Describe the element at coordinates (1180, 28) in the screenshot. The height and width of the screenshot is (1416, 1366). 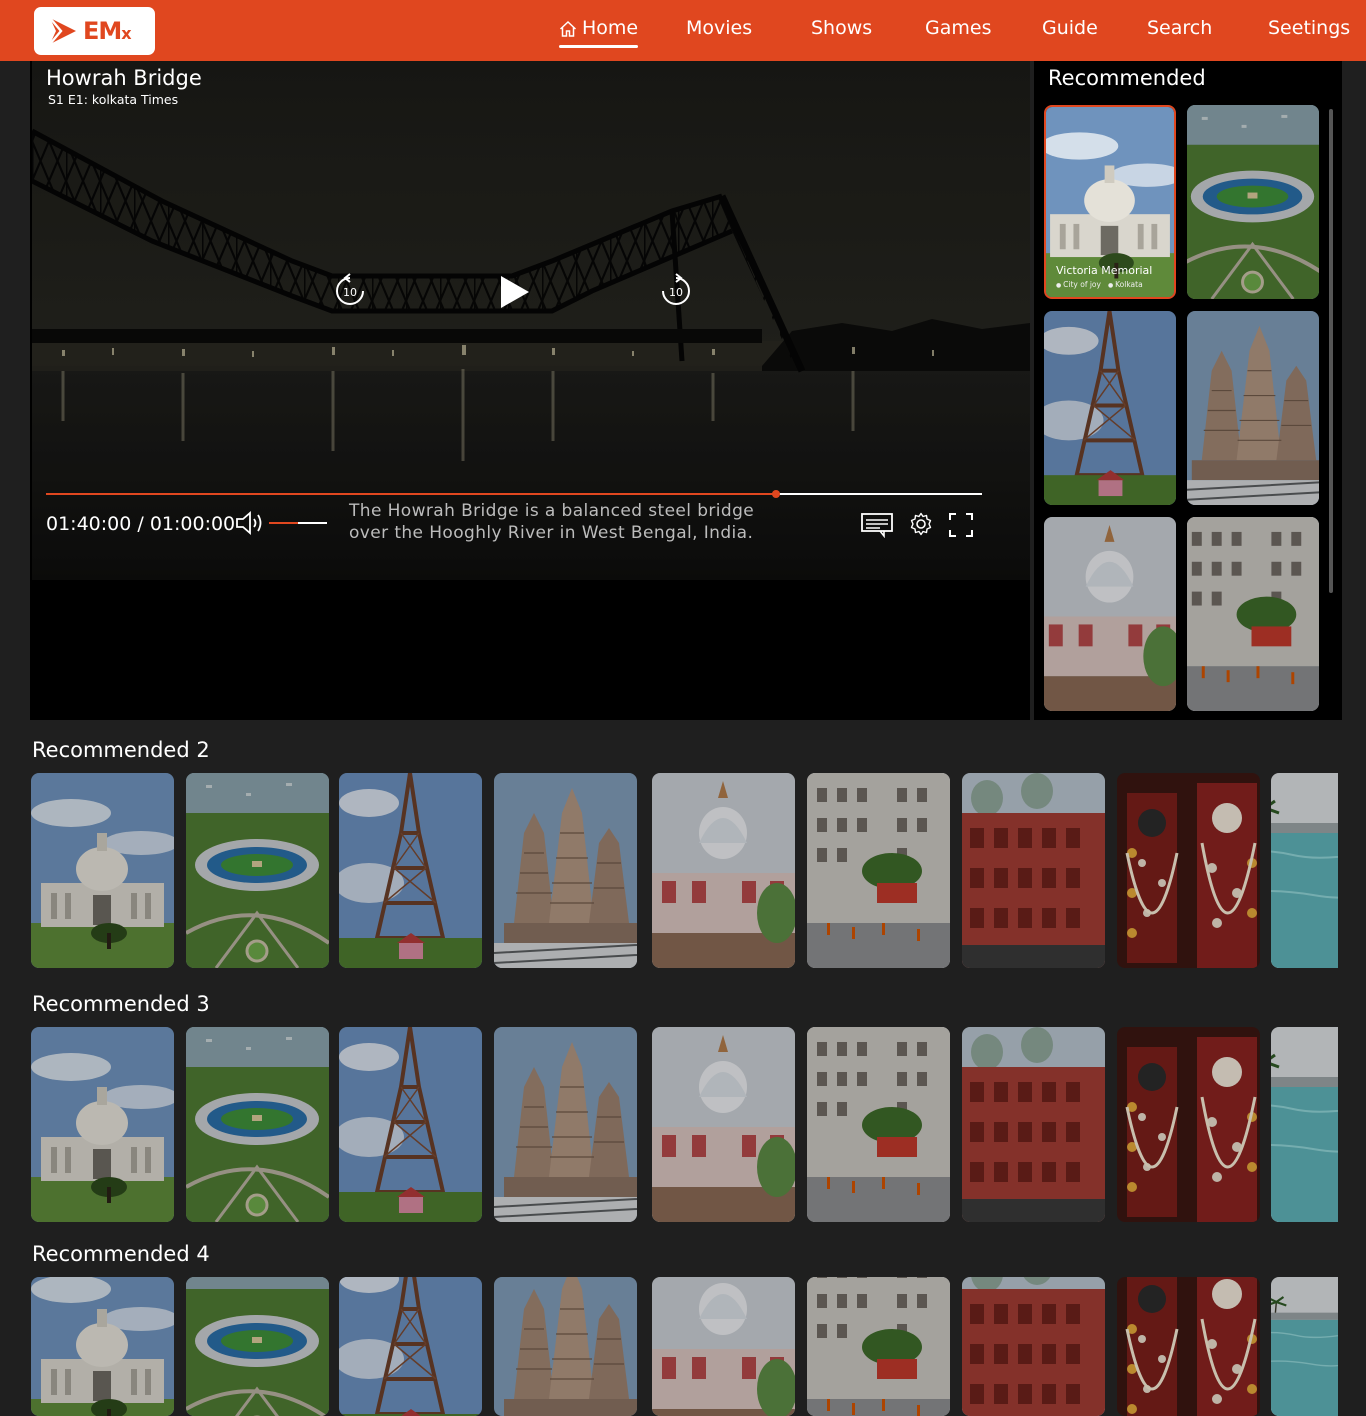
I see `nav-item-label: Search` at that location.